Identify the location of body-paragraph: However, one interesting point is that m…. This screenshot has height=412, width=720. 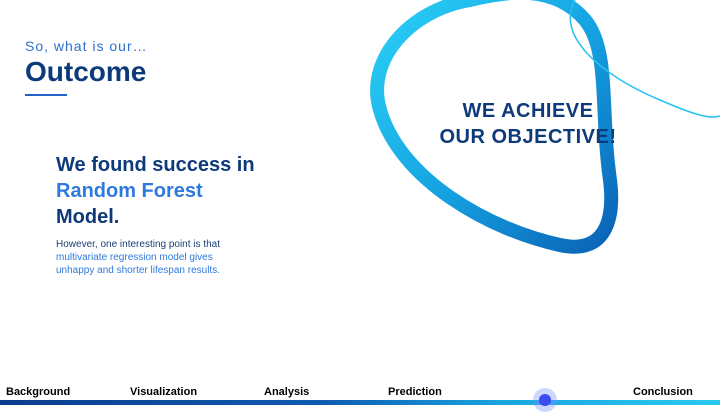
(176, 257).